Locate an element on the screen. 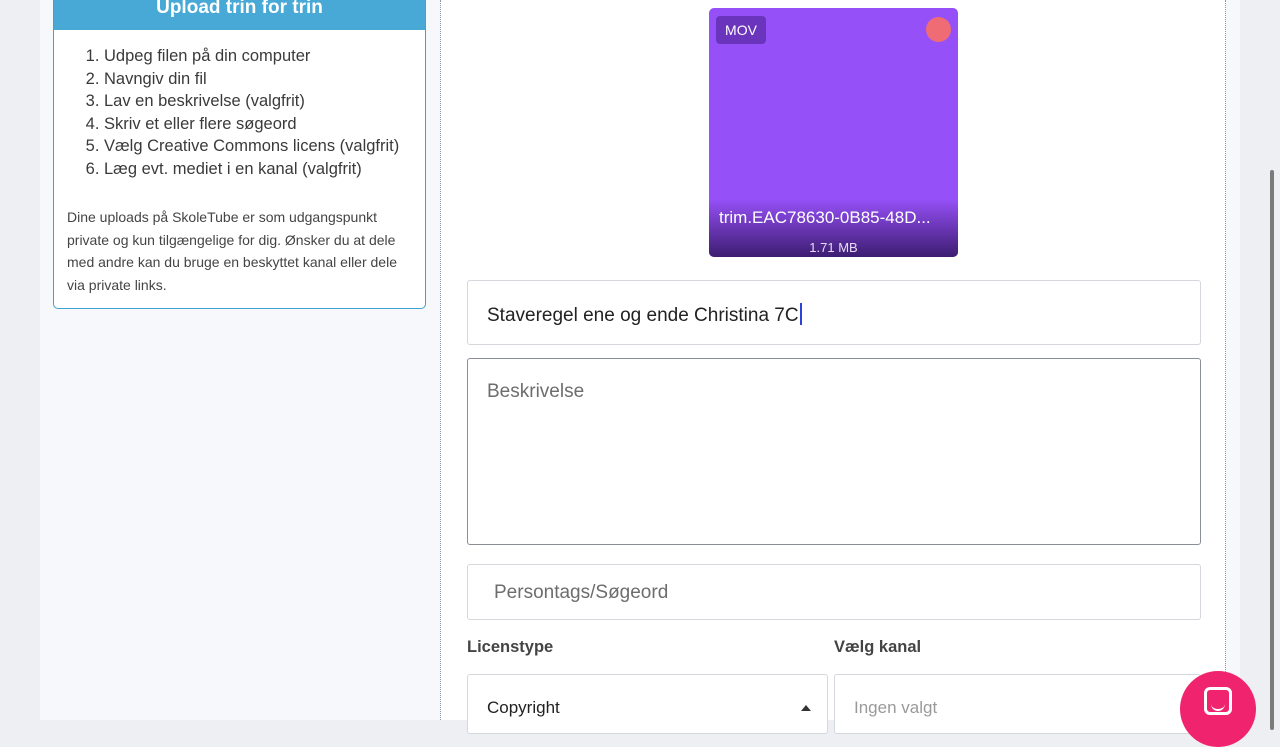 The height and width of the screenshot is (747, 1280). license-label: Licenstype is located at coordinates (510, 647).